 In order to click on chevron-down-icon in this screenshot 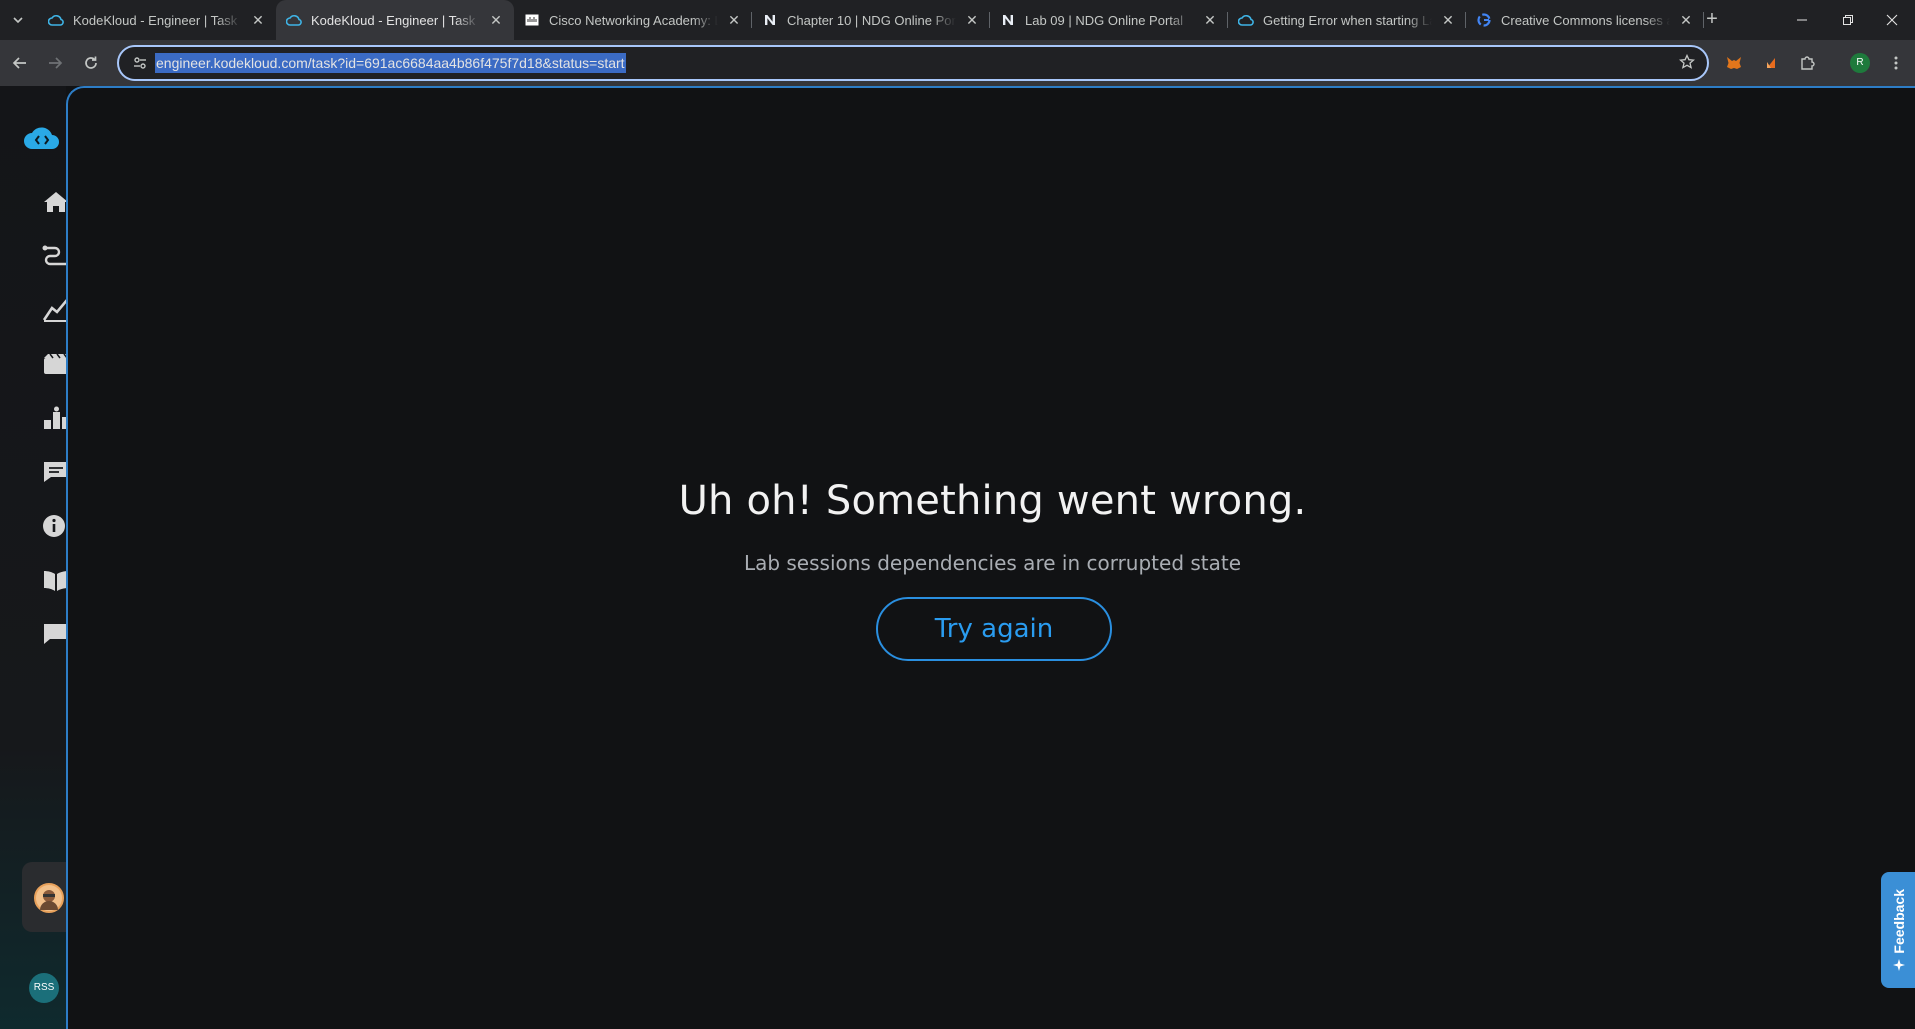, I will do `click(18, 20)`.